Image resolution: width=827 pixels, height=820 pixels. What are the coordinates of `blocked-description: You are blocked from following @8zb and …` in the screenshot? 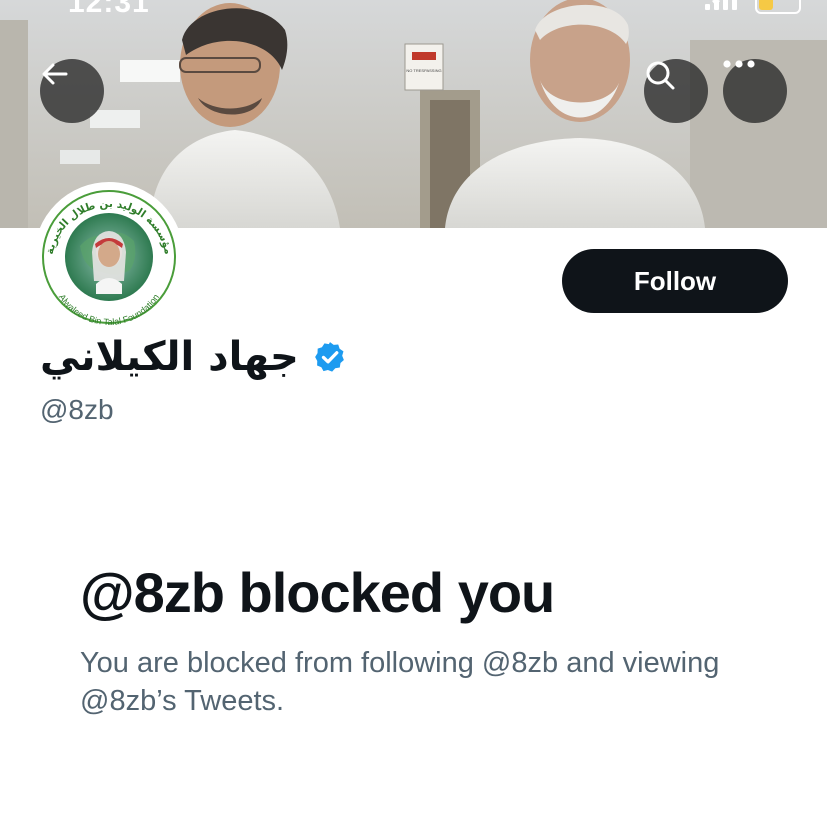 It's located at (400, 682).